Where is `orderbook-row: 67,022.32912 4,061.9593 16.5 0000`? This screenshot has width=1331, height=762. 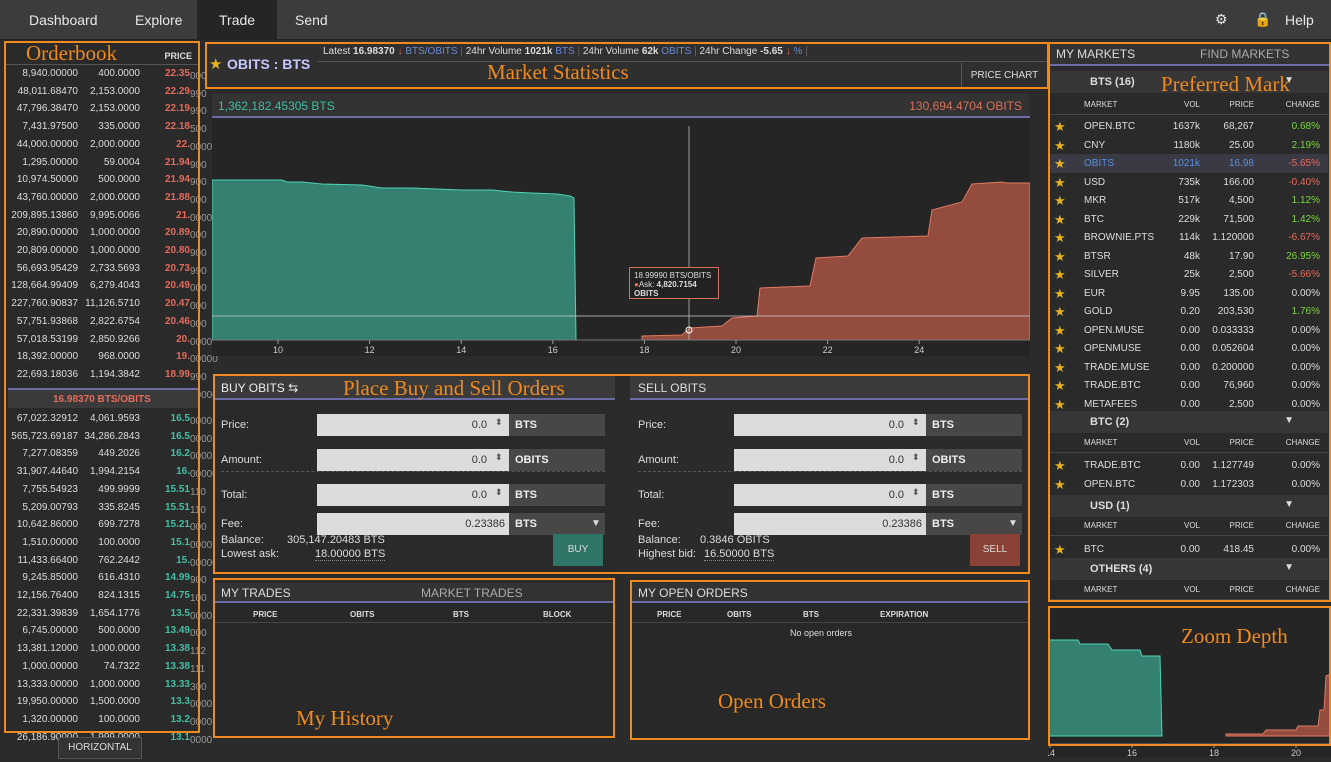
orderbook-row: 67,022.32912 4,061.9593 16.5 0000 is located at coordinates (110, 419).